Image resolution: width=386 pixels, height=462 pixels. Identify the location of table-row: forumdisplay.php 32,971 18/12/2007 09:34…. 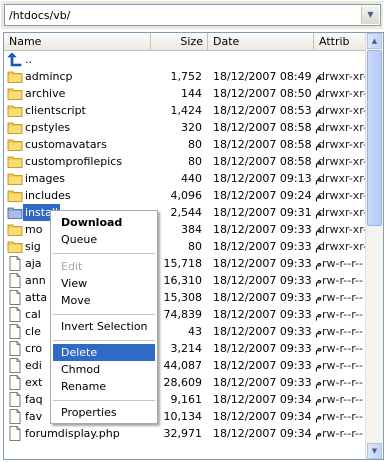
(185, 433).